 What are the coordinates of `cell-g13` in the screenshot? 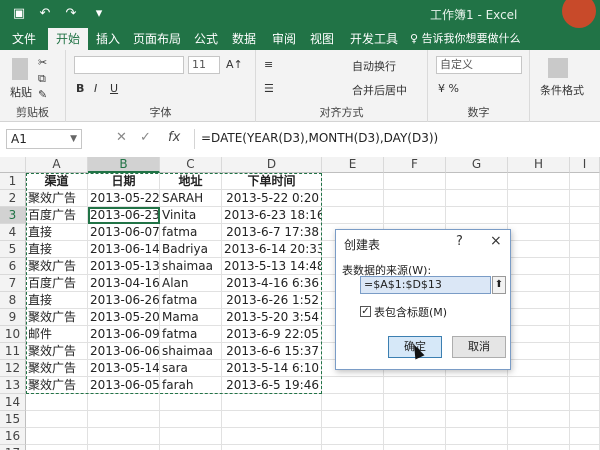 It's located at (477, 385).